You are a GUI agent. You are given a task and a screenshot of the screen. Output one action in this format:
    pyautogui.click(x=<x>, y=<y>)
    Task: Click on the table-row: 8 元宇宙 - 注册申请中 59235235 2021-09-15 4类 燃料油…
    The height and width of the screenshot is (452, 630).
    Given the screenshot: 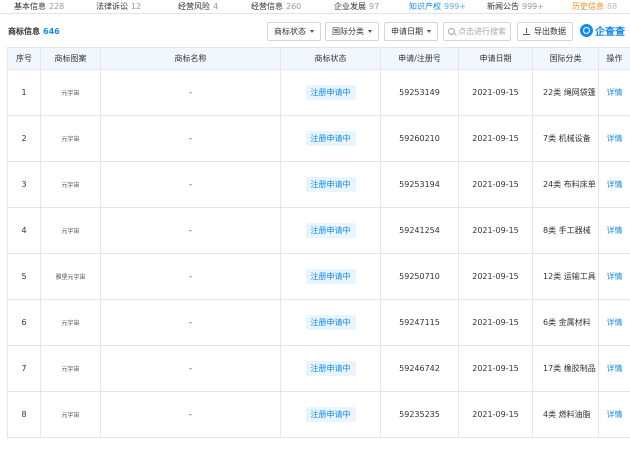 What is the action you would take?
    pyautogui.click(x=318, y=414)
    